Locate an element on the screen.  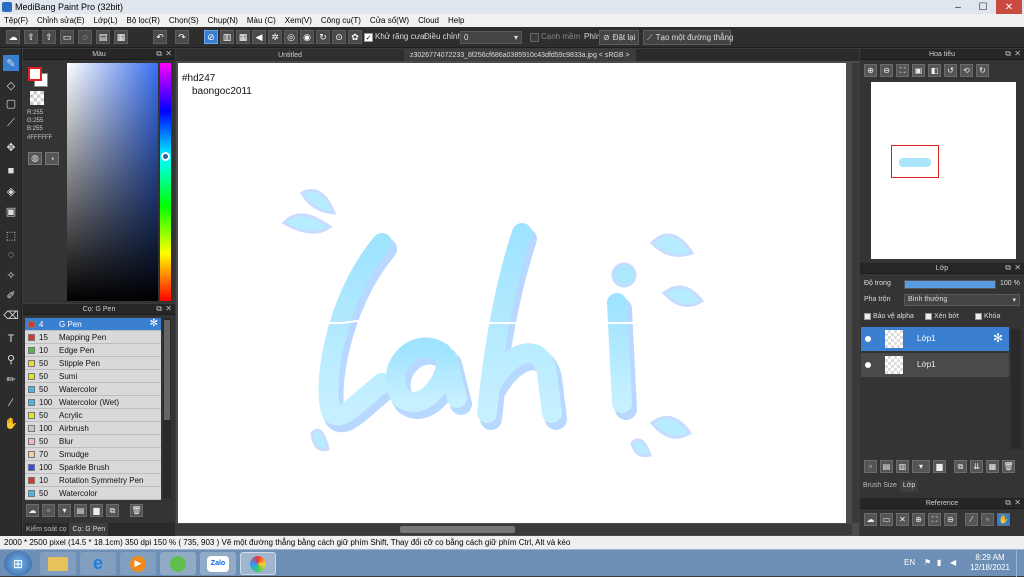
snap-off-icon: ⊘ is located at coordinates (211, 37).